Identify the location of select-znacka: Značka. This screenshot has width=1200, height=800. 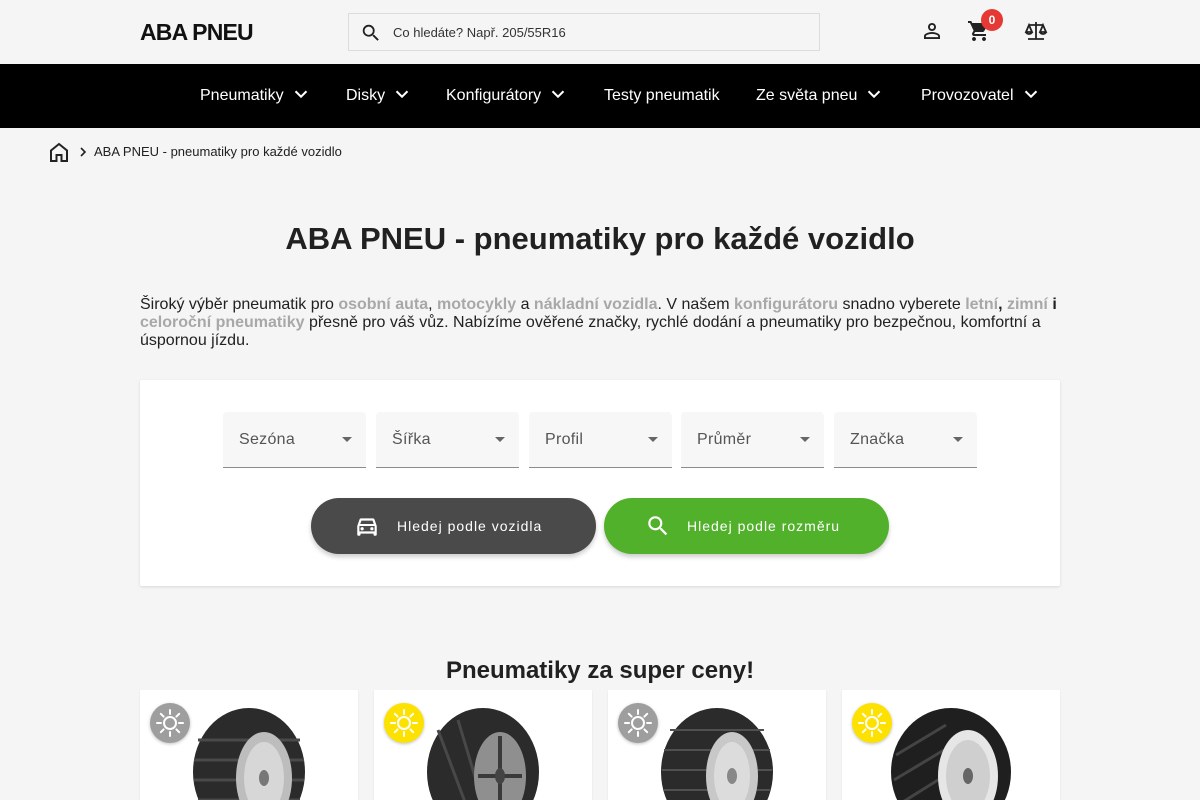
(905, 440).